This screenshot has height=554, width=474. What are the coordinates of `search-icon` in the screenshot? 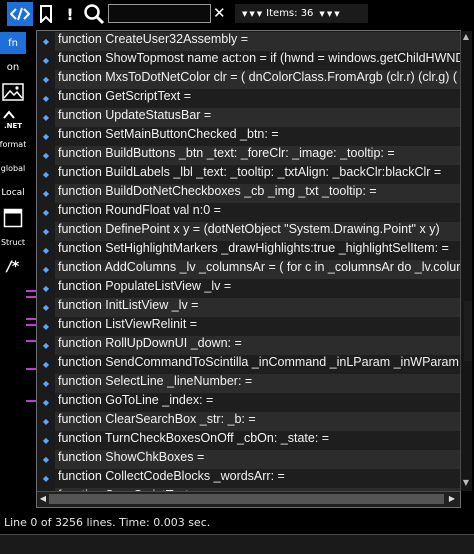 It's located at (94, 14).